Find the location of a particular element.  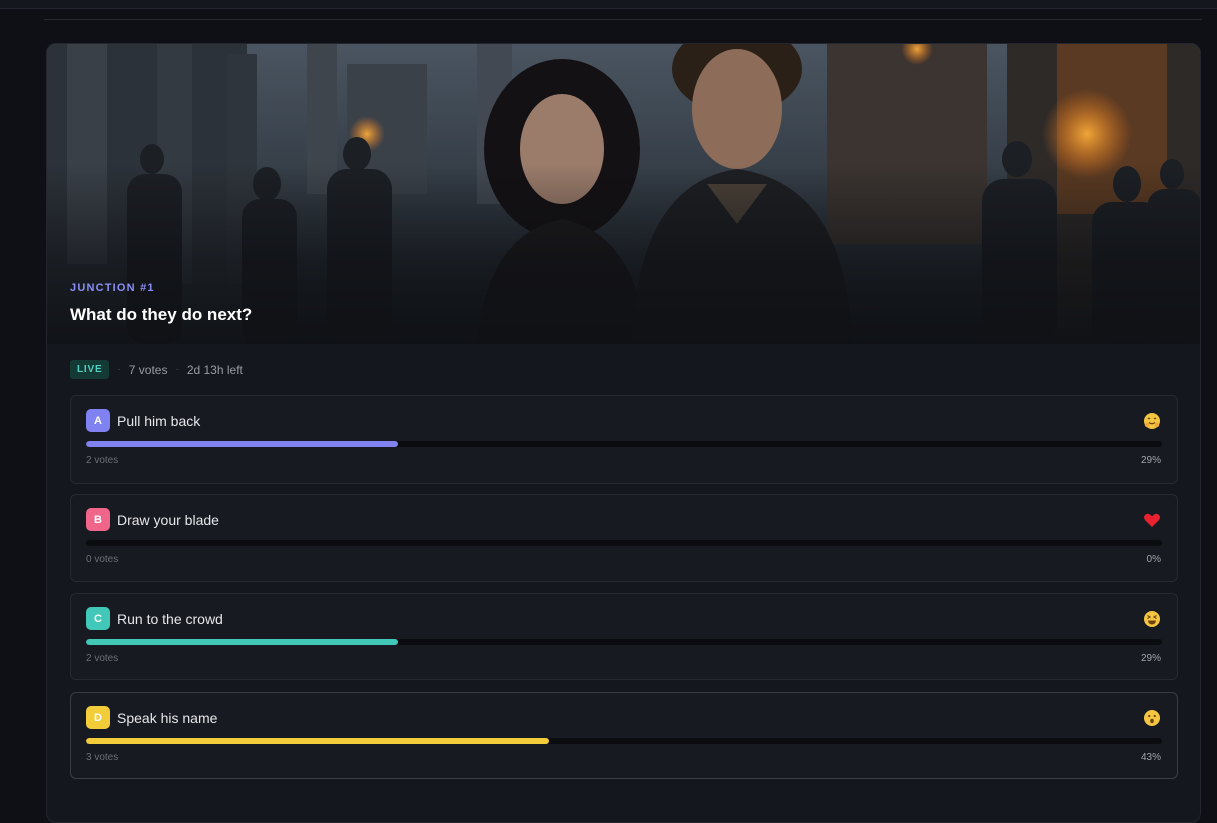

total-votes: 7 votes is located at coordinates (148, 369).